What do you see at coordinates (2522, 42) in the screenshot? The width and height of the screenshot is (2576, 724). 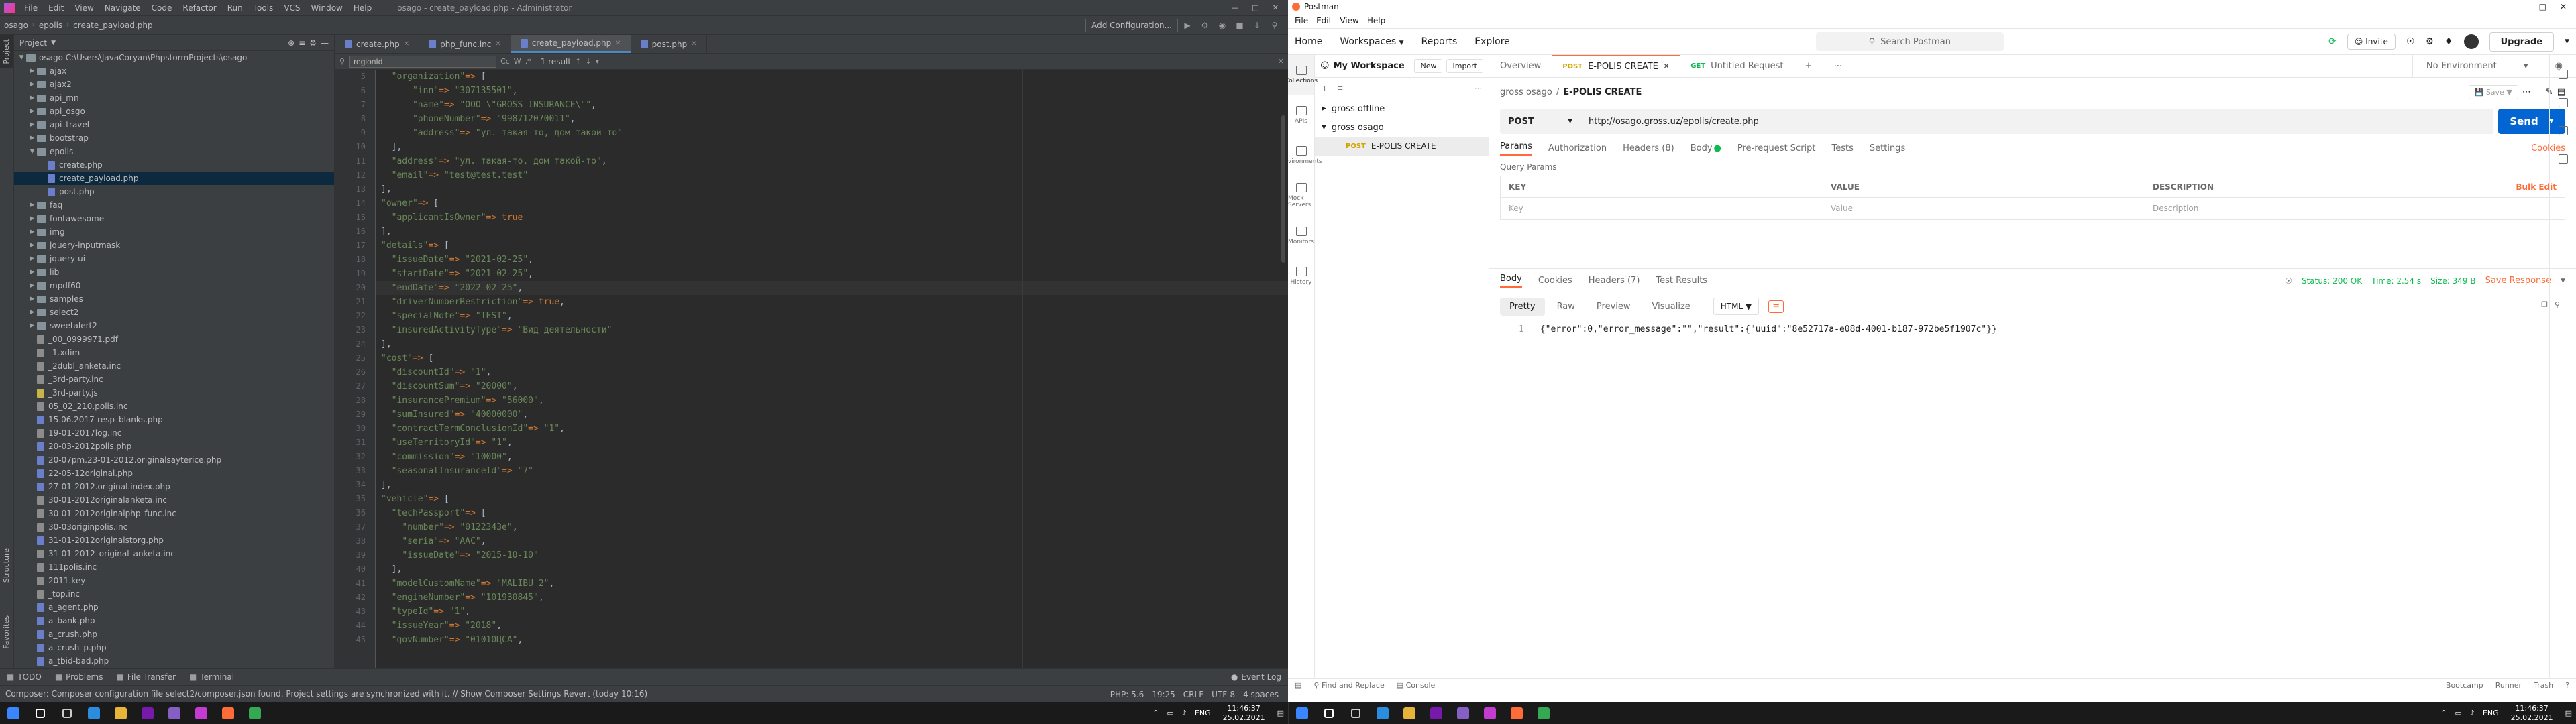 I see `upgrade-button: Upgrade` at bounding box center [2522, 42].